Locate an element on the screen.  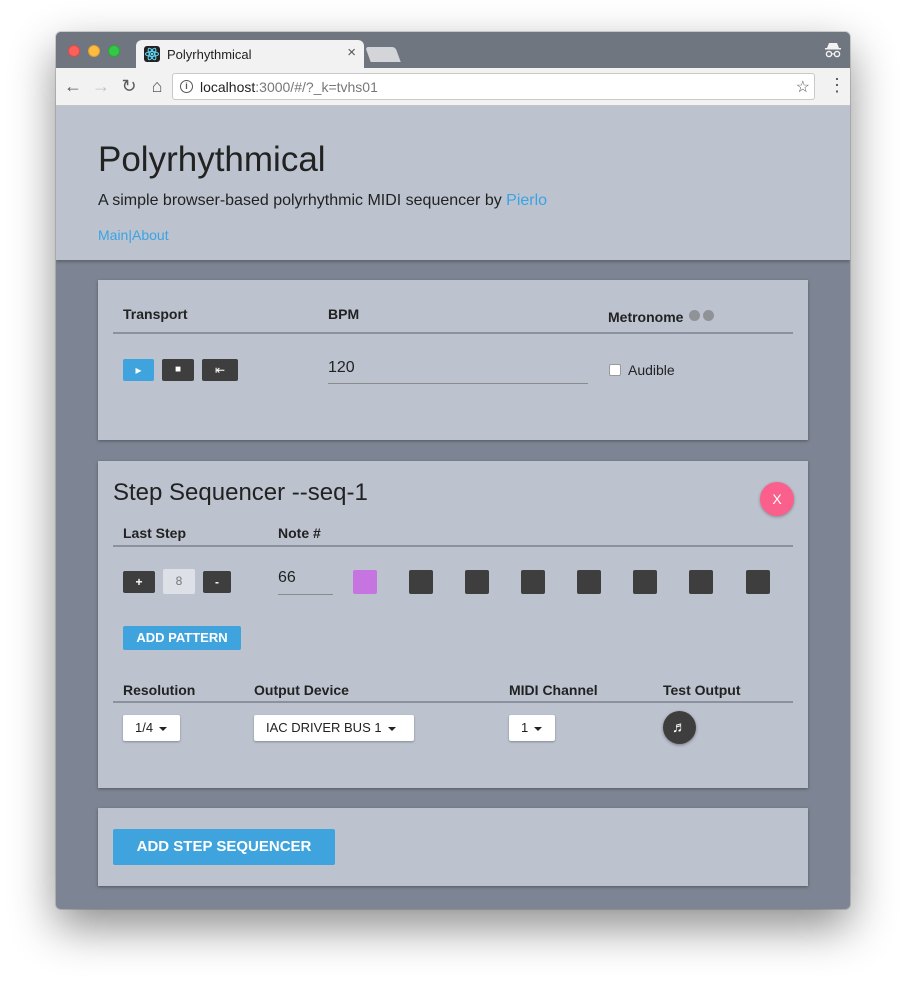
forward-arrow-icon: → is located at coordinates (101, 86).